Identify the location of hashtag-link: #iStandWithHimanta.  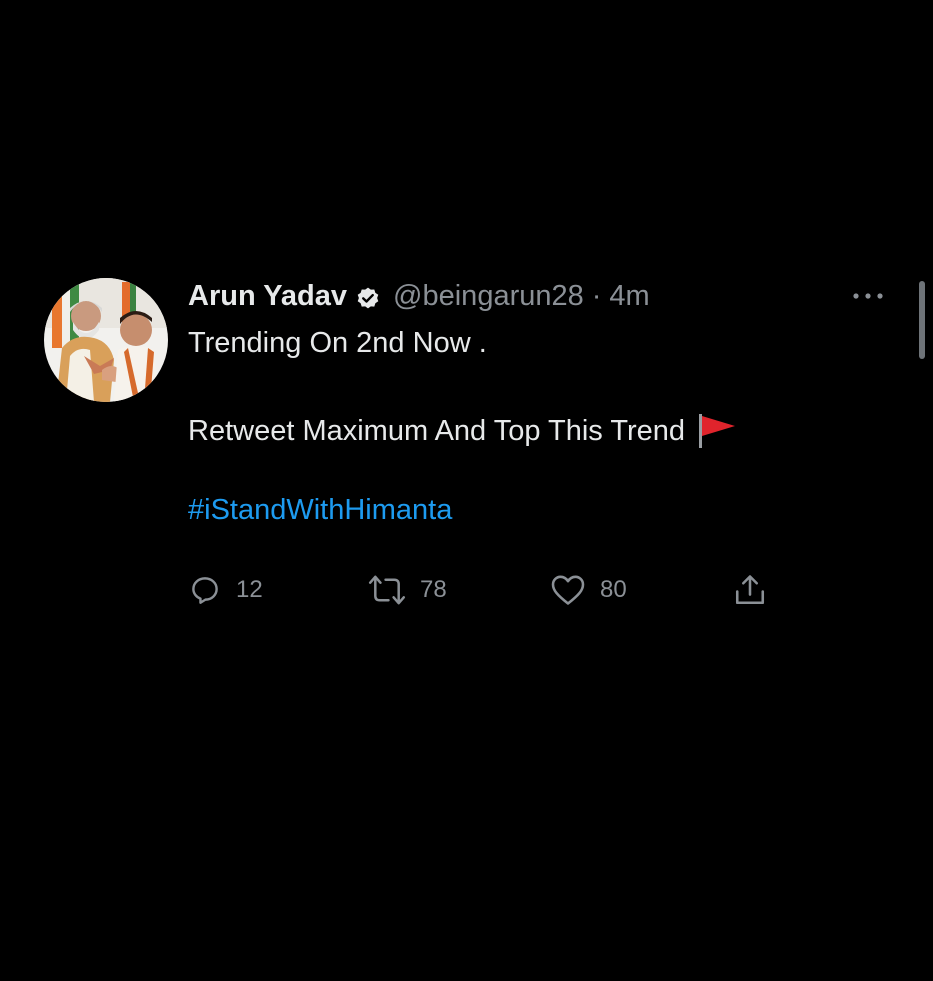
(320, 510).